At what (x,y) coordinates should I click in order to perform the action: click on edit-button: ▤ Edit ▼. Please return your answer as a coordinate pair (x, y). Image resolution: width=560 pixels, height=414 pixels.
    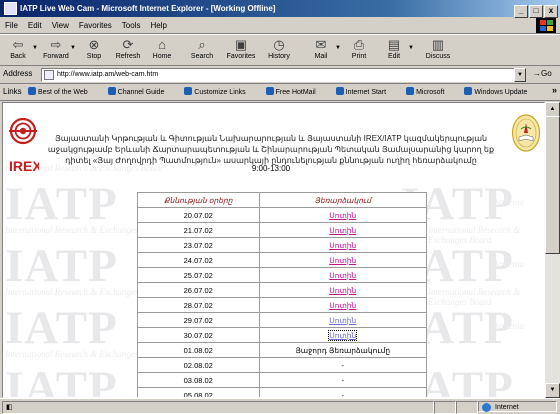
    Looking at the image, I should click on (396, 48).